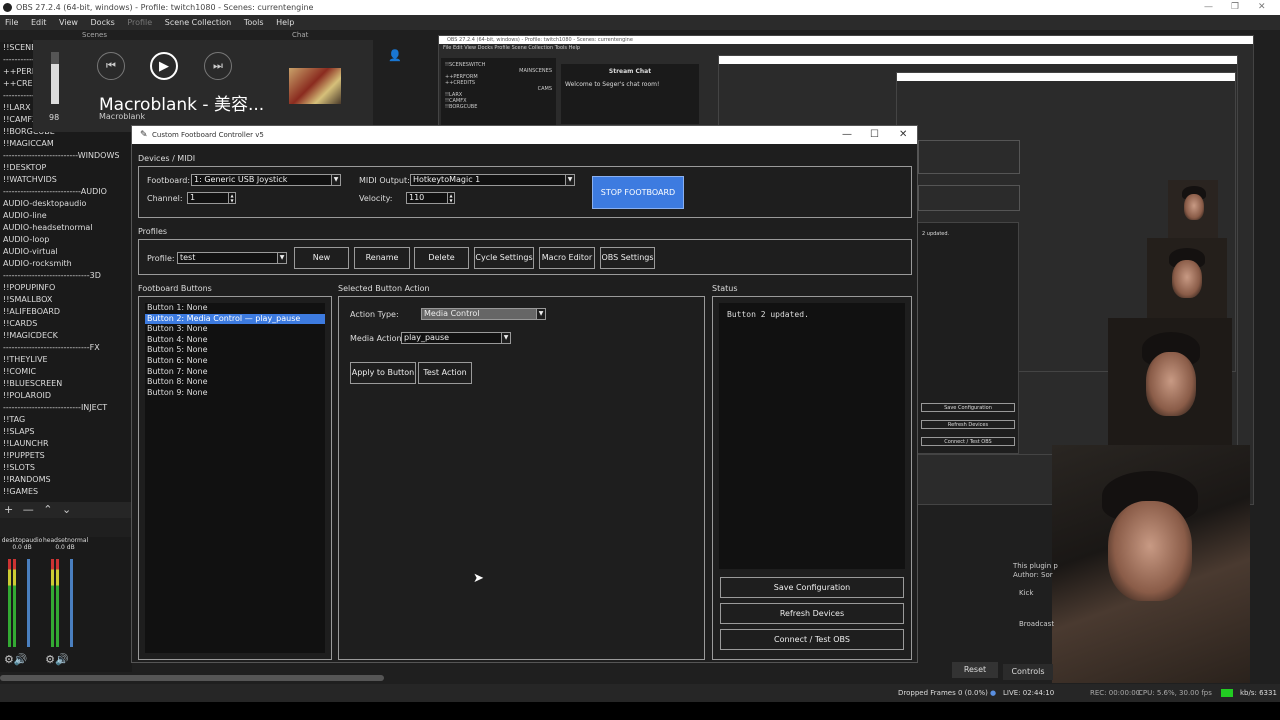 The width and height of the screenshot is (1280, 720). What do you see at coordinates (235, 340) in the screenshot?
I see `footboard-button-item: Button 4: None` at bounding box center [235, 340].